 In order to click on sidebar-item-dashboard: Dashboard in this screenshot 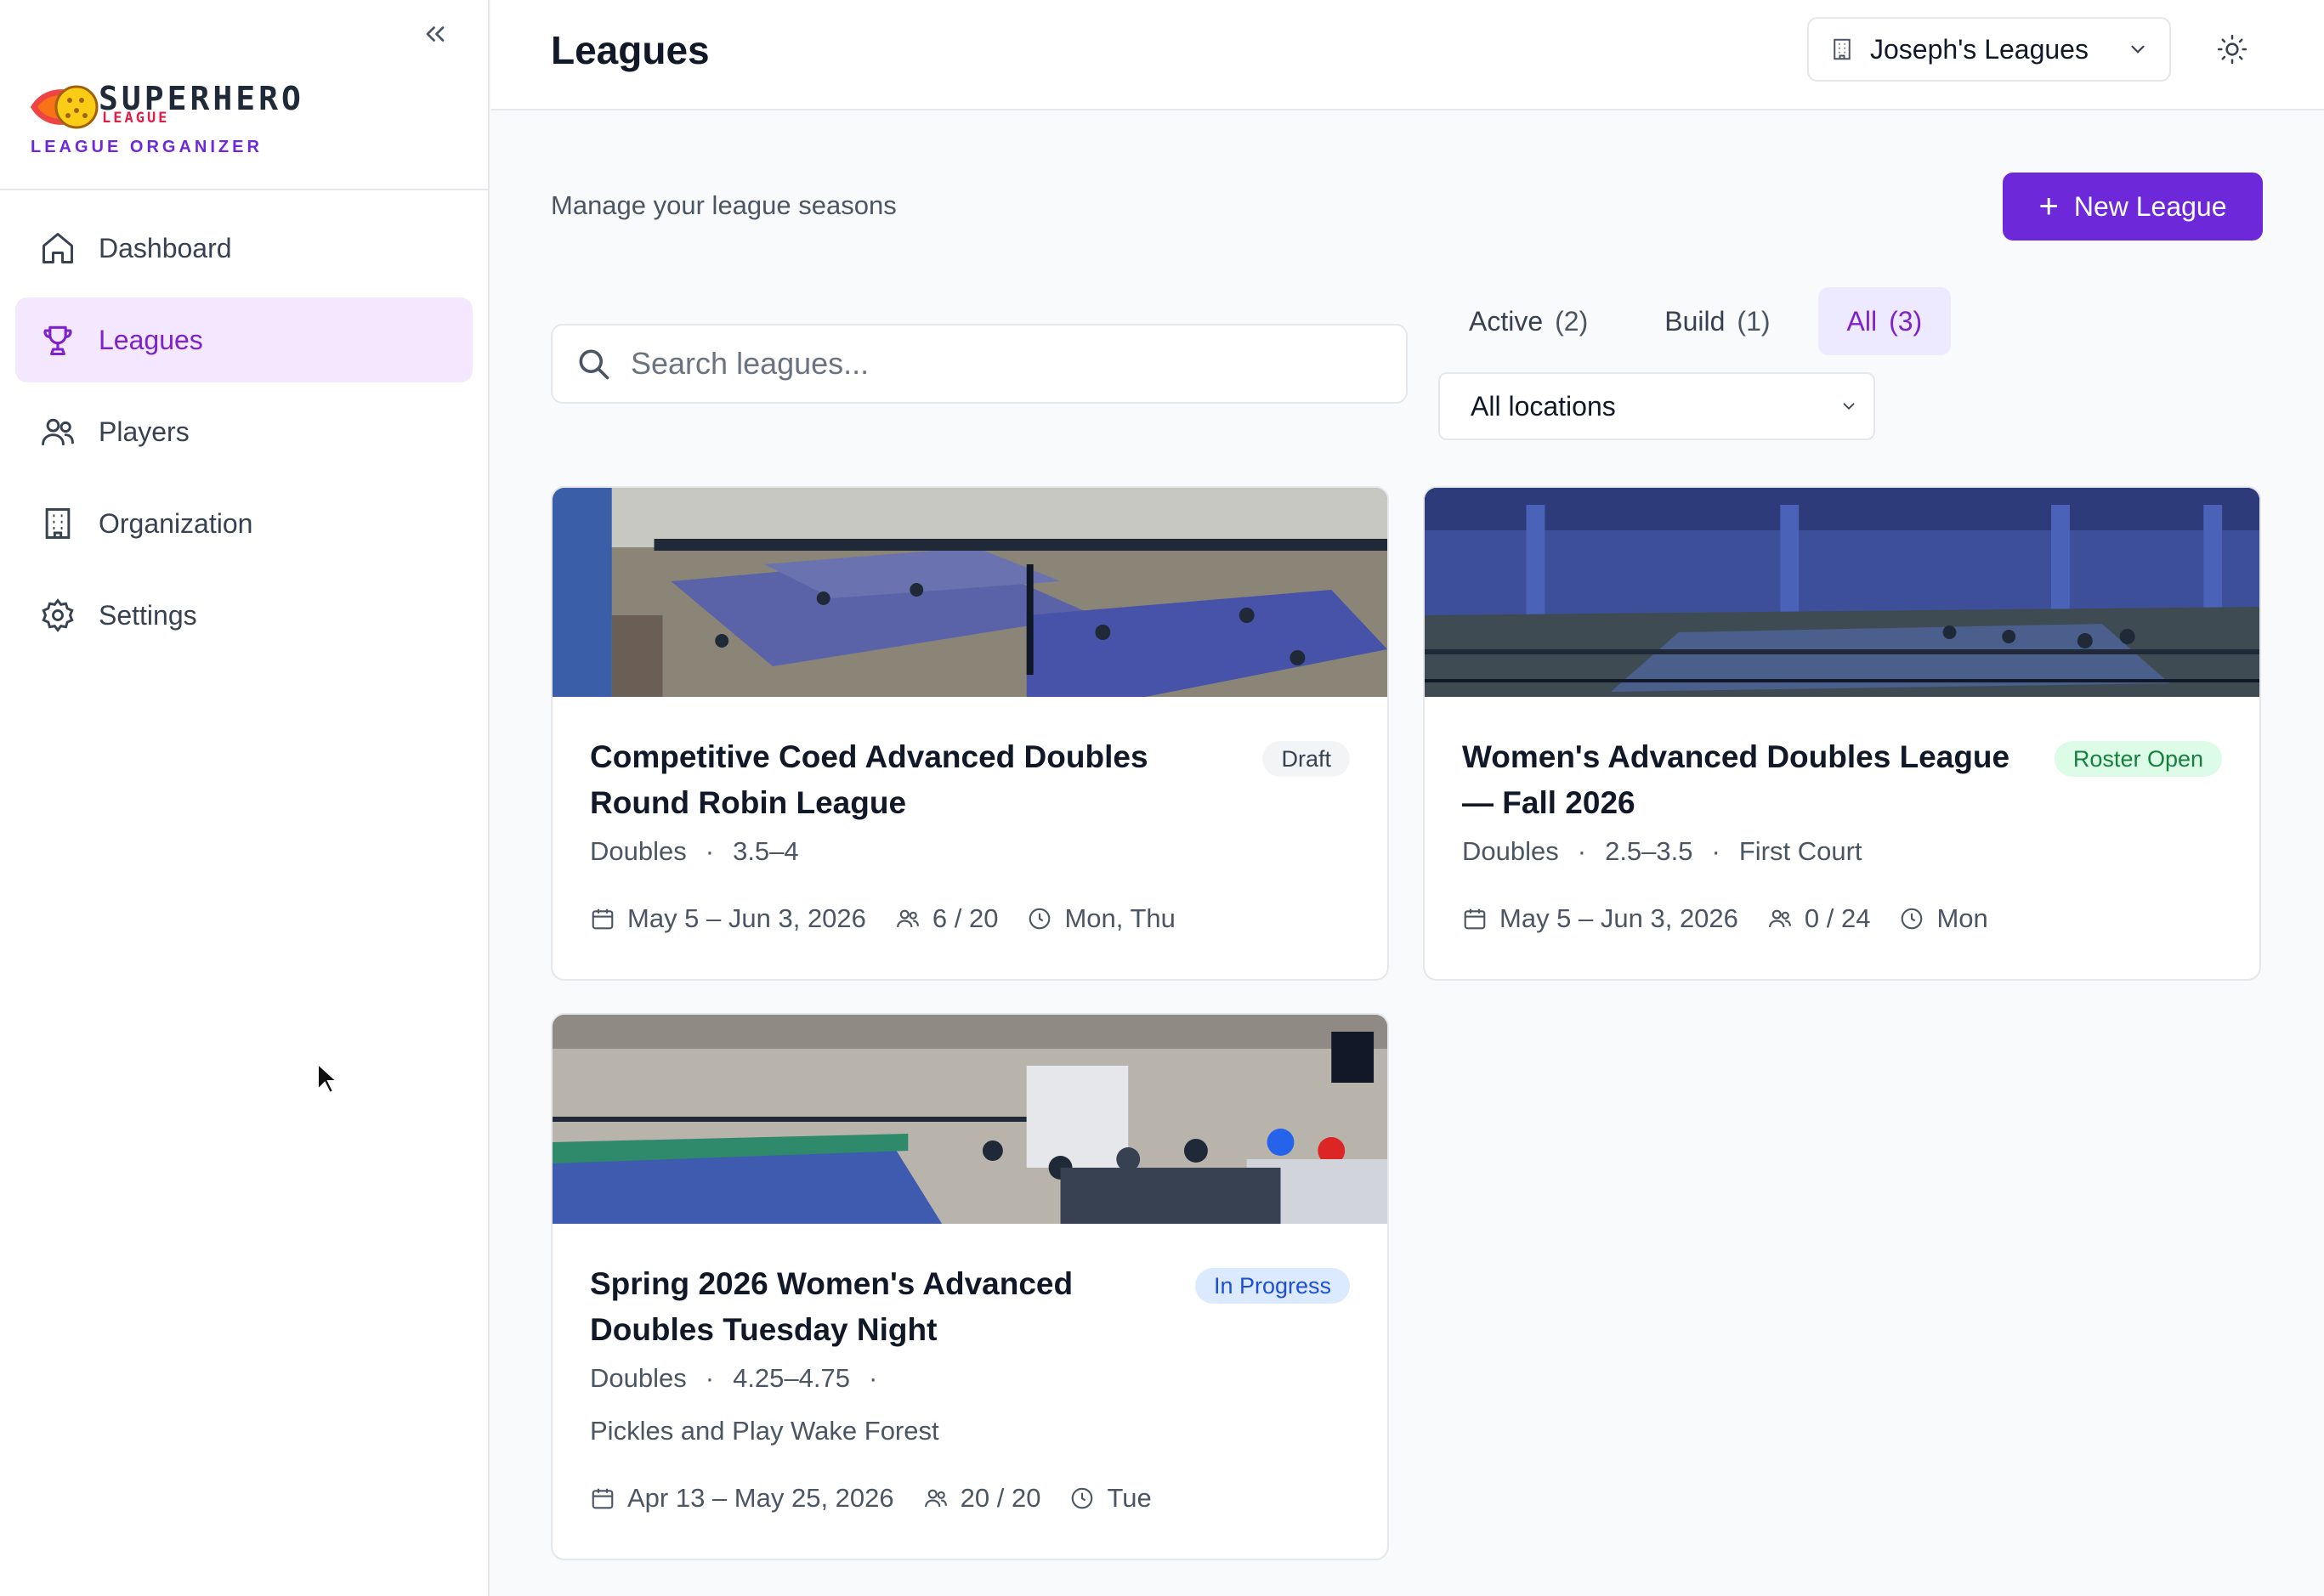, I will do `click(244, 249)`.